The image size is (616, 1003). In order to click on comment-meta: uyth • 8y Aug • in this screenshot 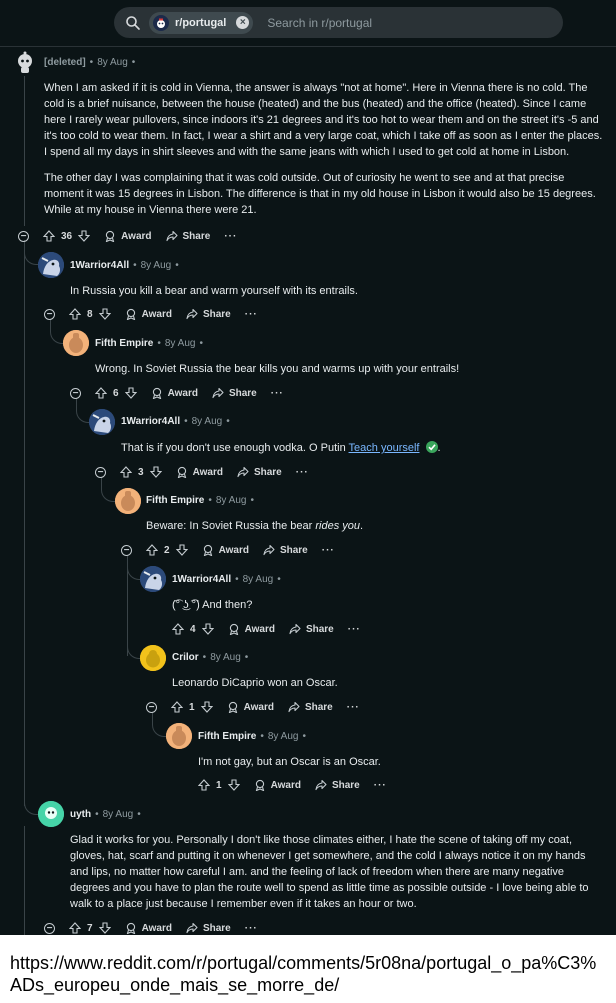, I will do `click(107, 814)`.